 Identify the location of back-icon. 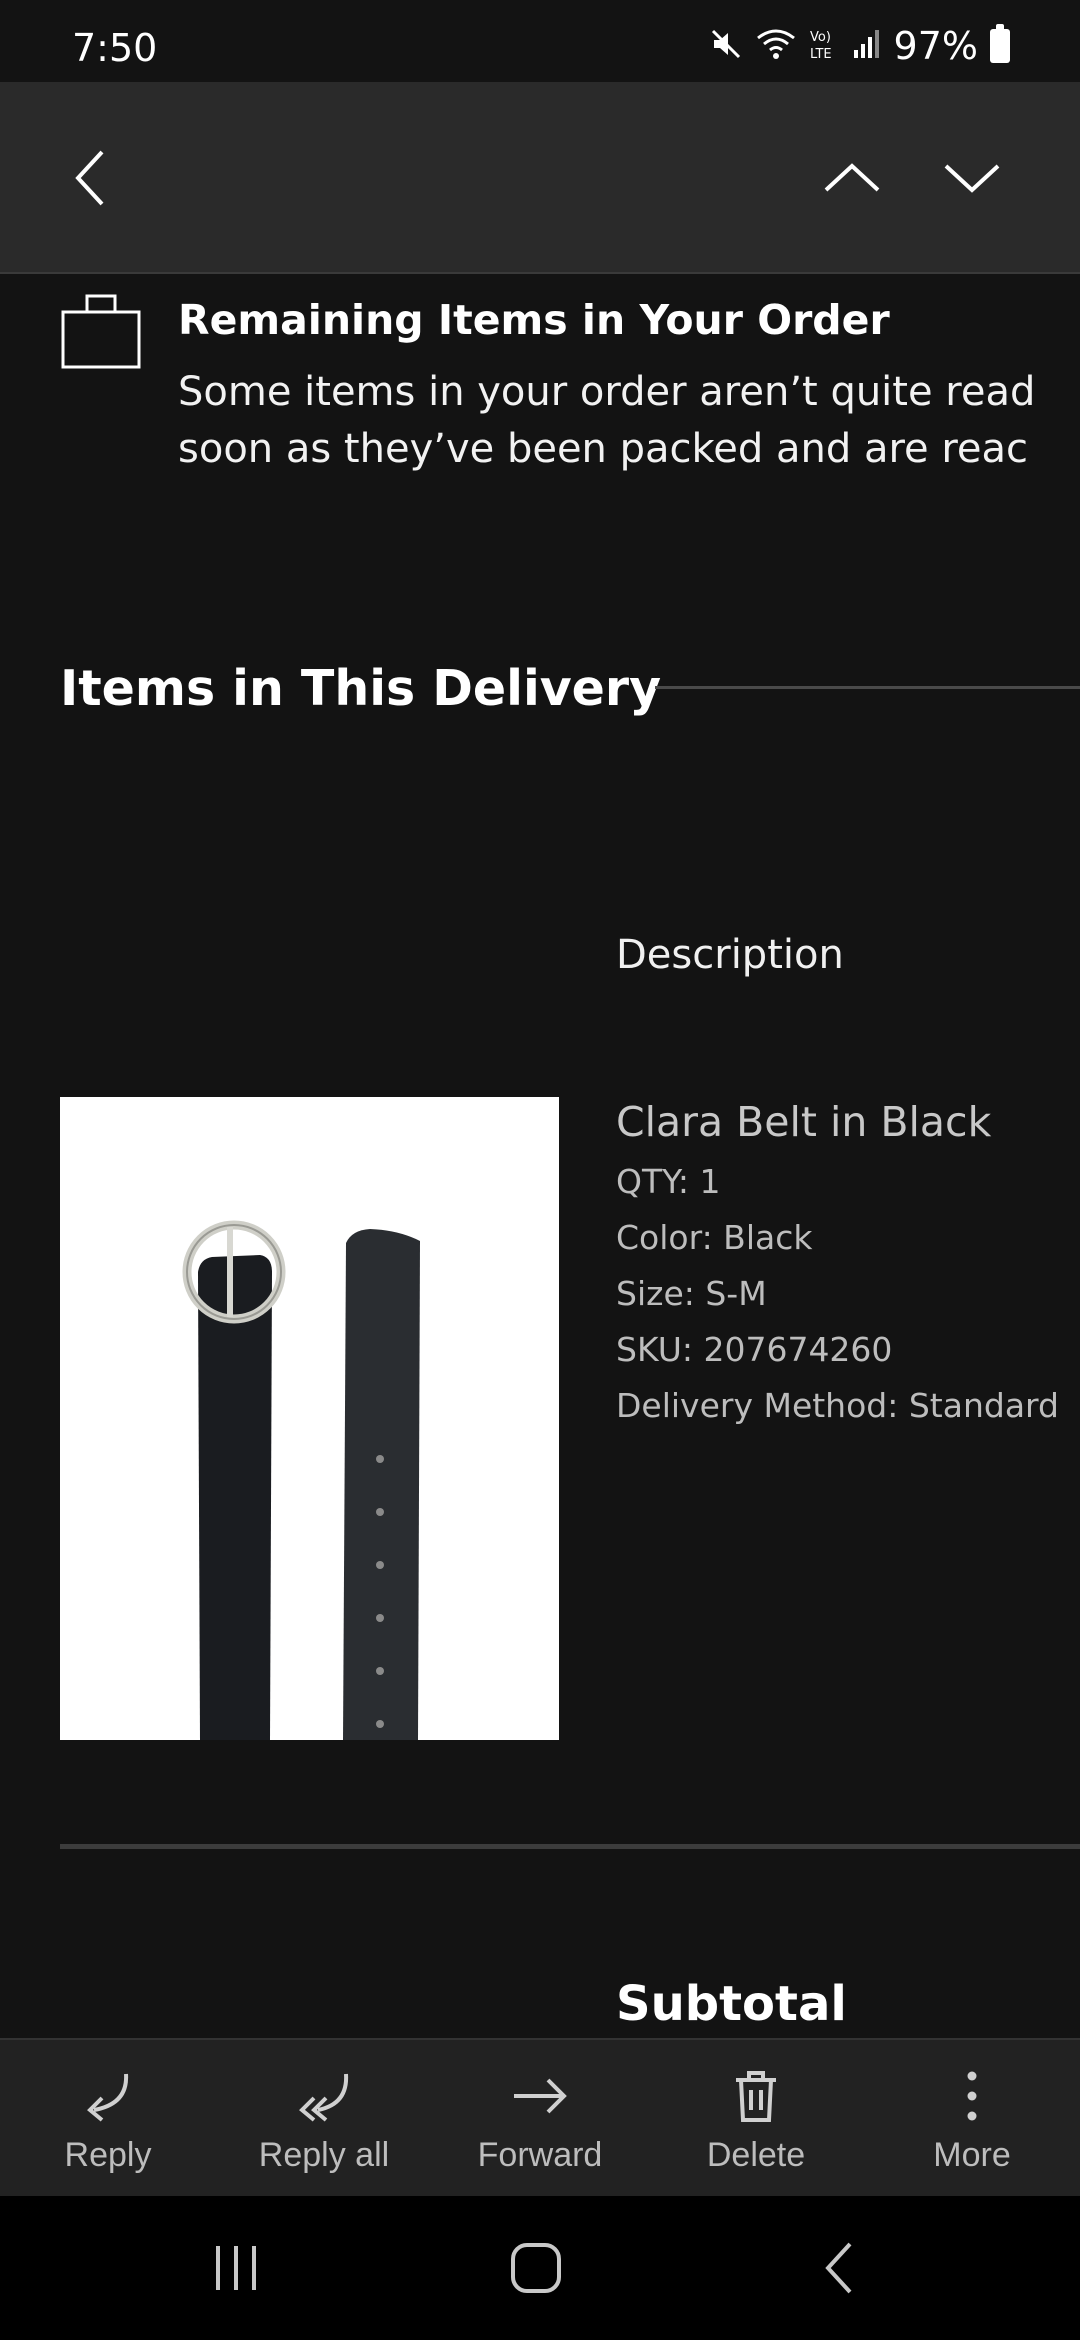
(89, 178).